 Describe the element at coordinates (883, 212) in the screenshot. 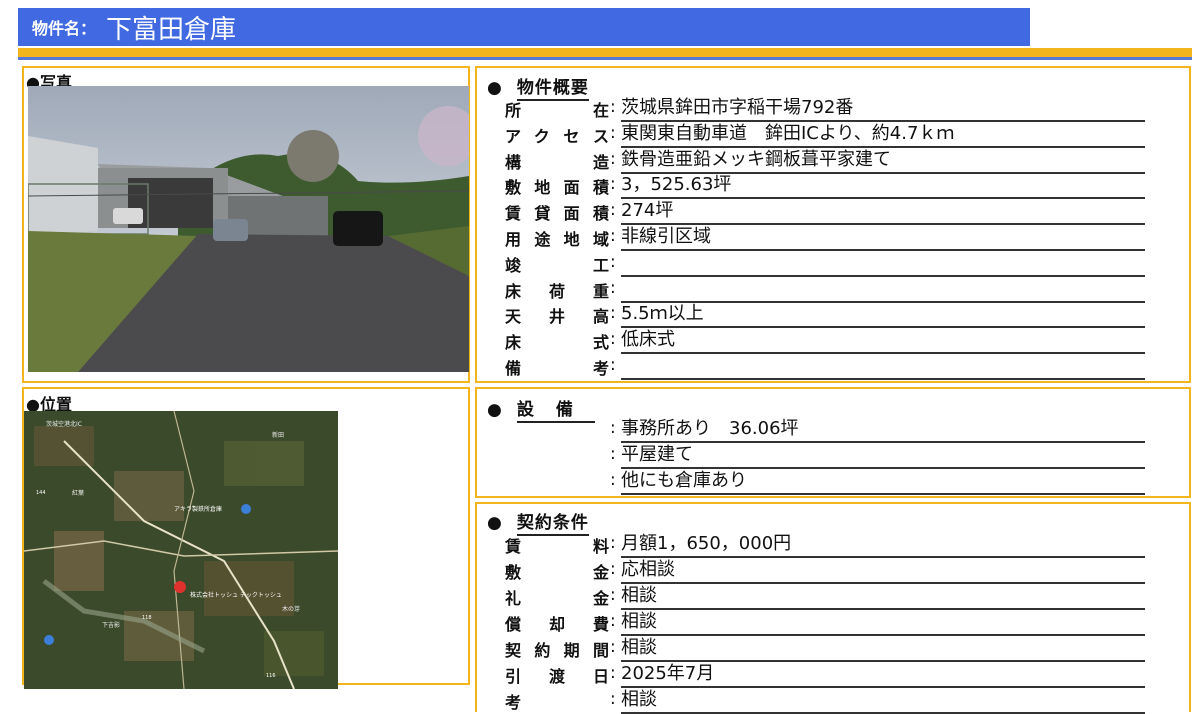

I see `overview-row-value: 274坪` at that location.